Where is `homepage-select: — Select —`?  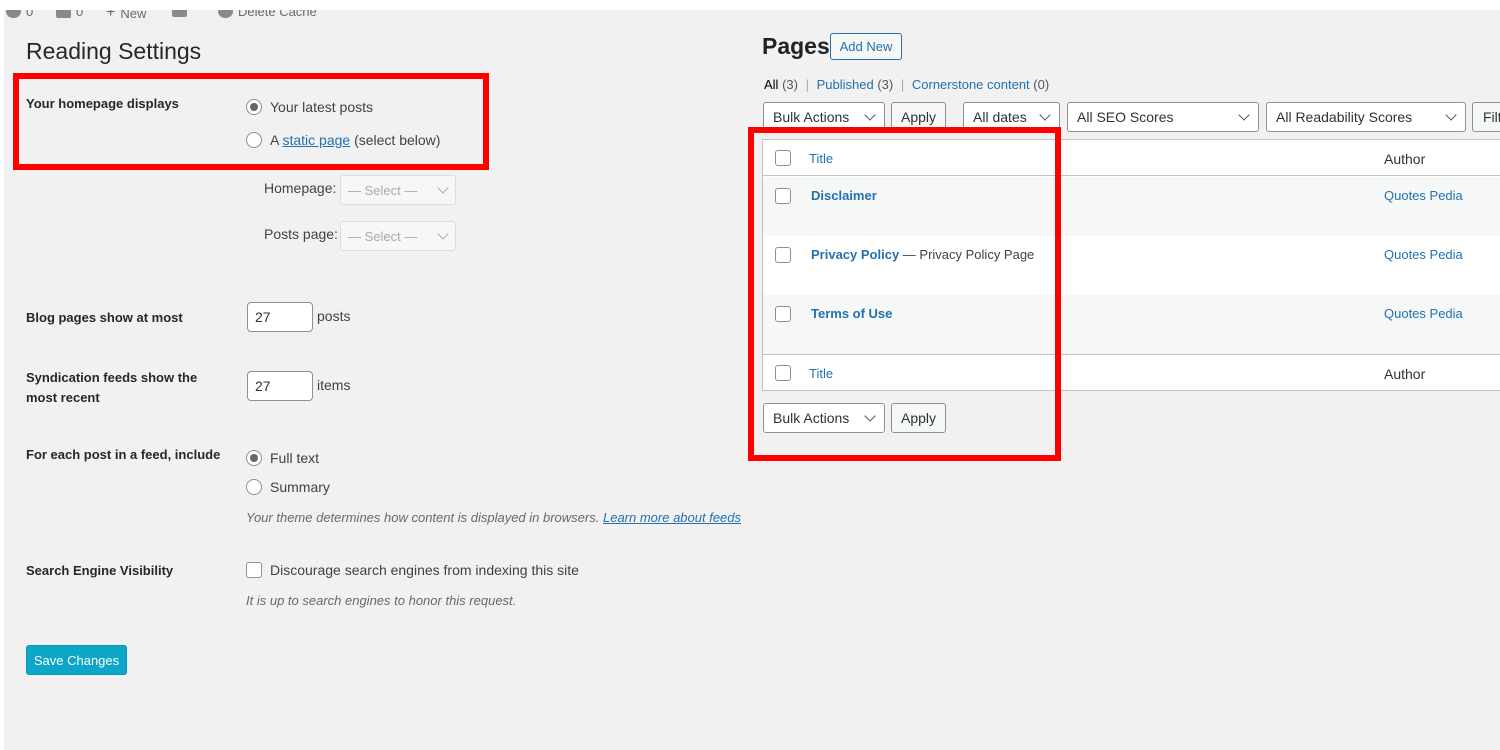
homepage-select: — Select — is located at coordinates (398, 190).